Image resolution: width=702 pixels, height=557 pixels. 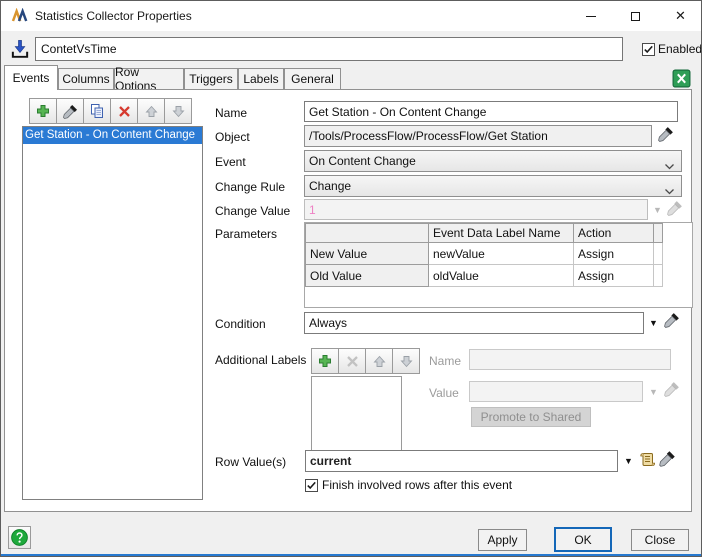 What do you see at coordinates (667, 461) in the screenshot?
I see `row-values-eyedropper-icon` at bounding box center [667, 461].